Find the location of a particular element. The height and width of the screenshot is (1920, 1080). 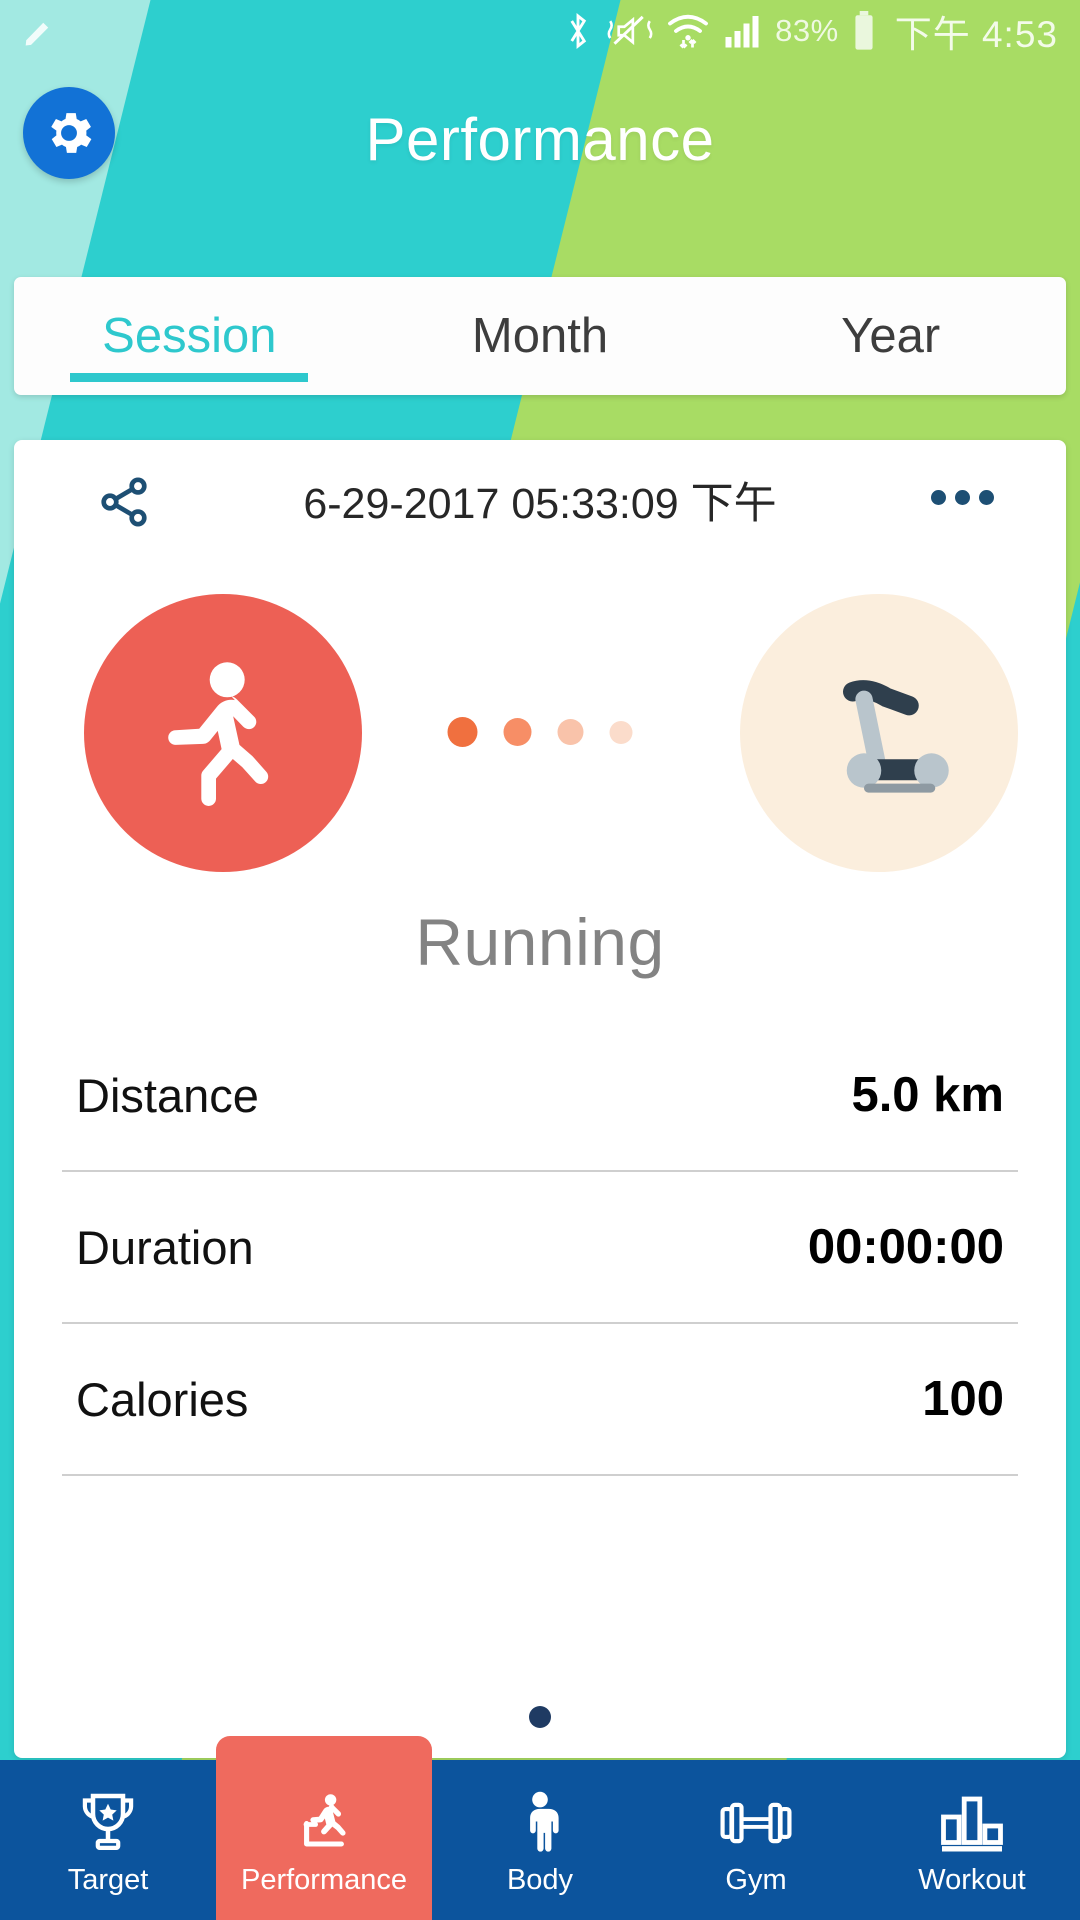

metric-row: Duration 00:00:00 is located at coordinates (540, 1247).